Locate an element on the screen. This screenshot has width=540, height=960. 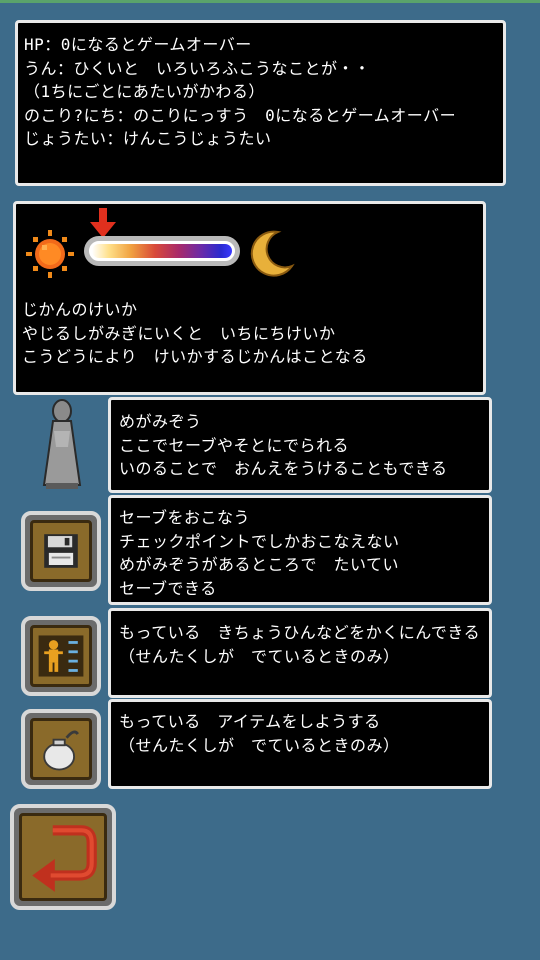
item-button is located at coordinates (61, 749).